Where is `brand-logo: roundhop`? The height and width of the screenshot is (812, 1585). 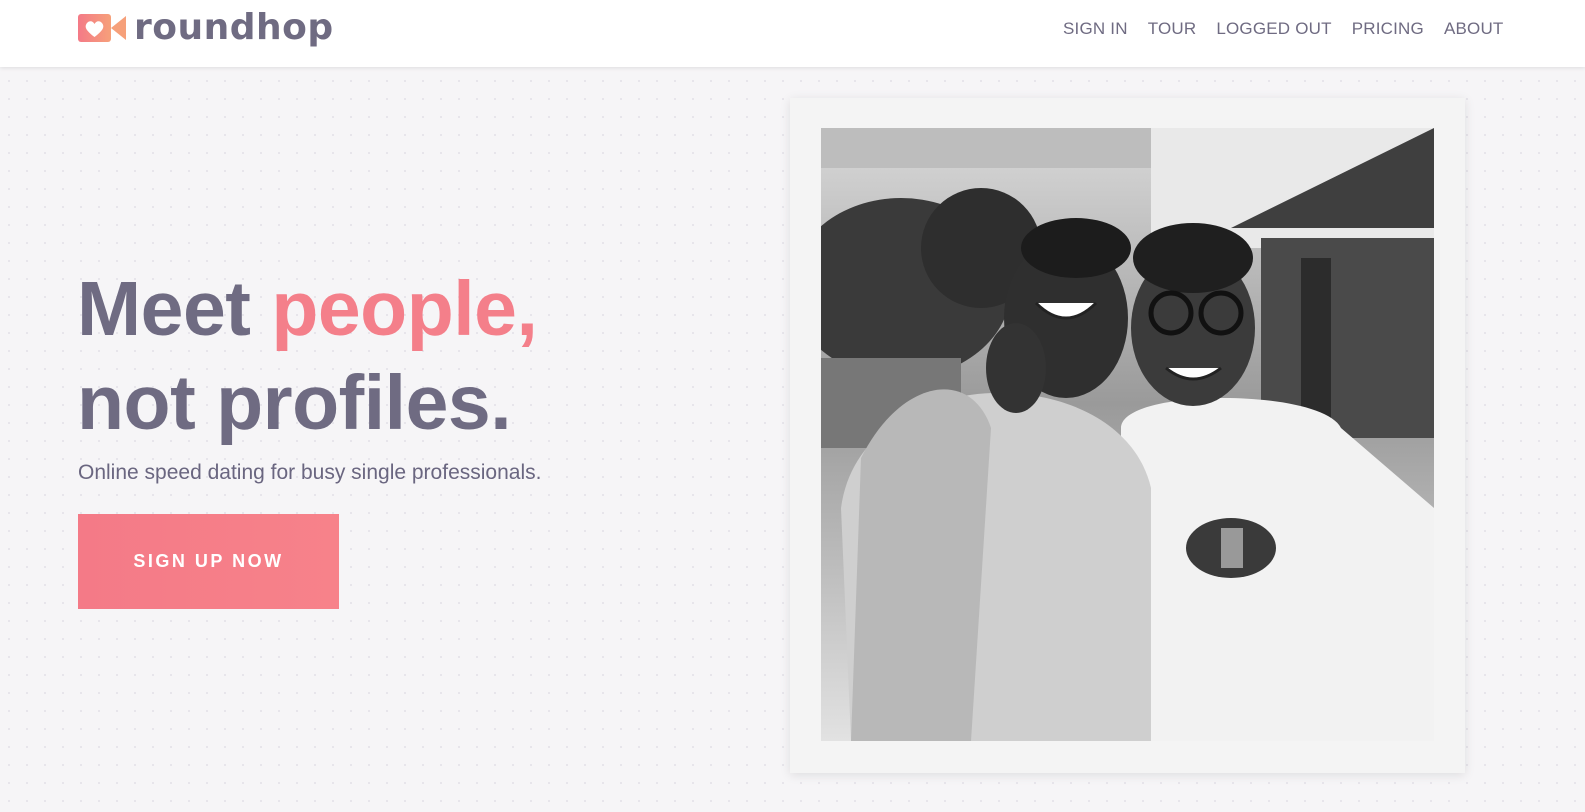
brand-logo: roundhop is located at coordinates (206, 28).